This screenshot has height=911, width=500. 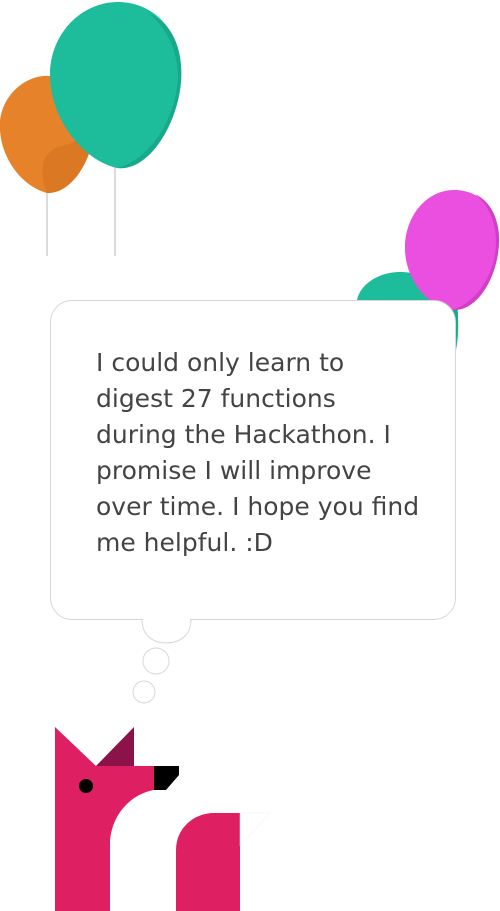 I want to click on fox-head, so click(x=104, y=819).